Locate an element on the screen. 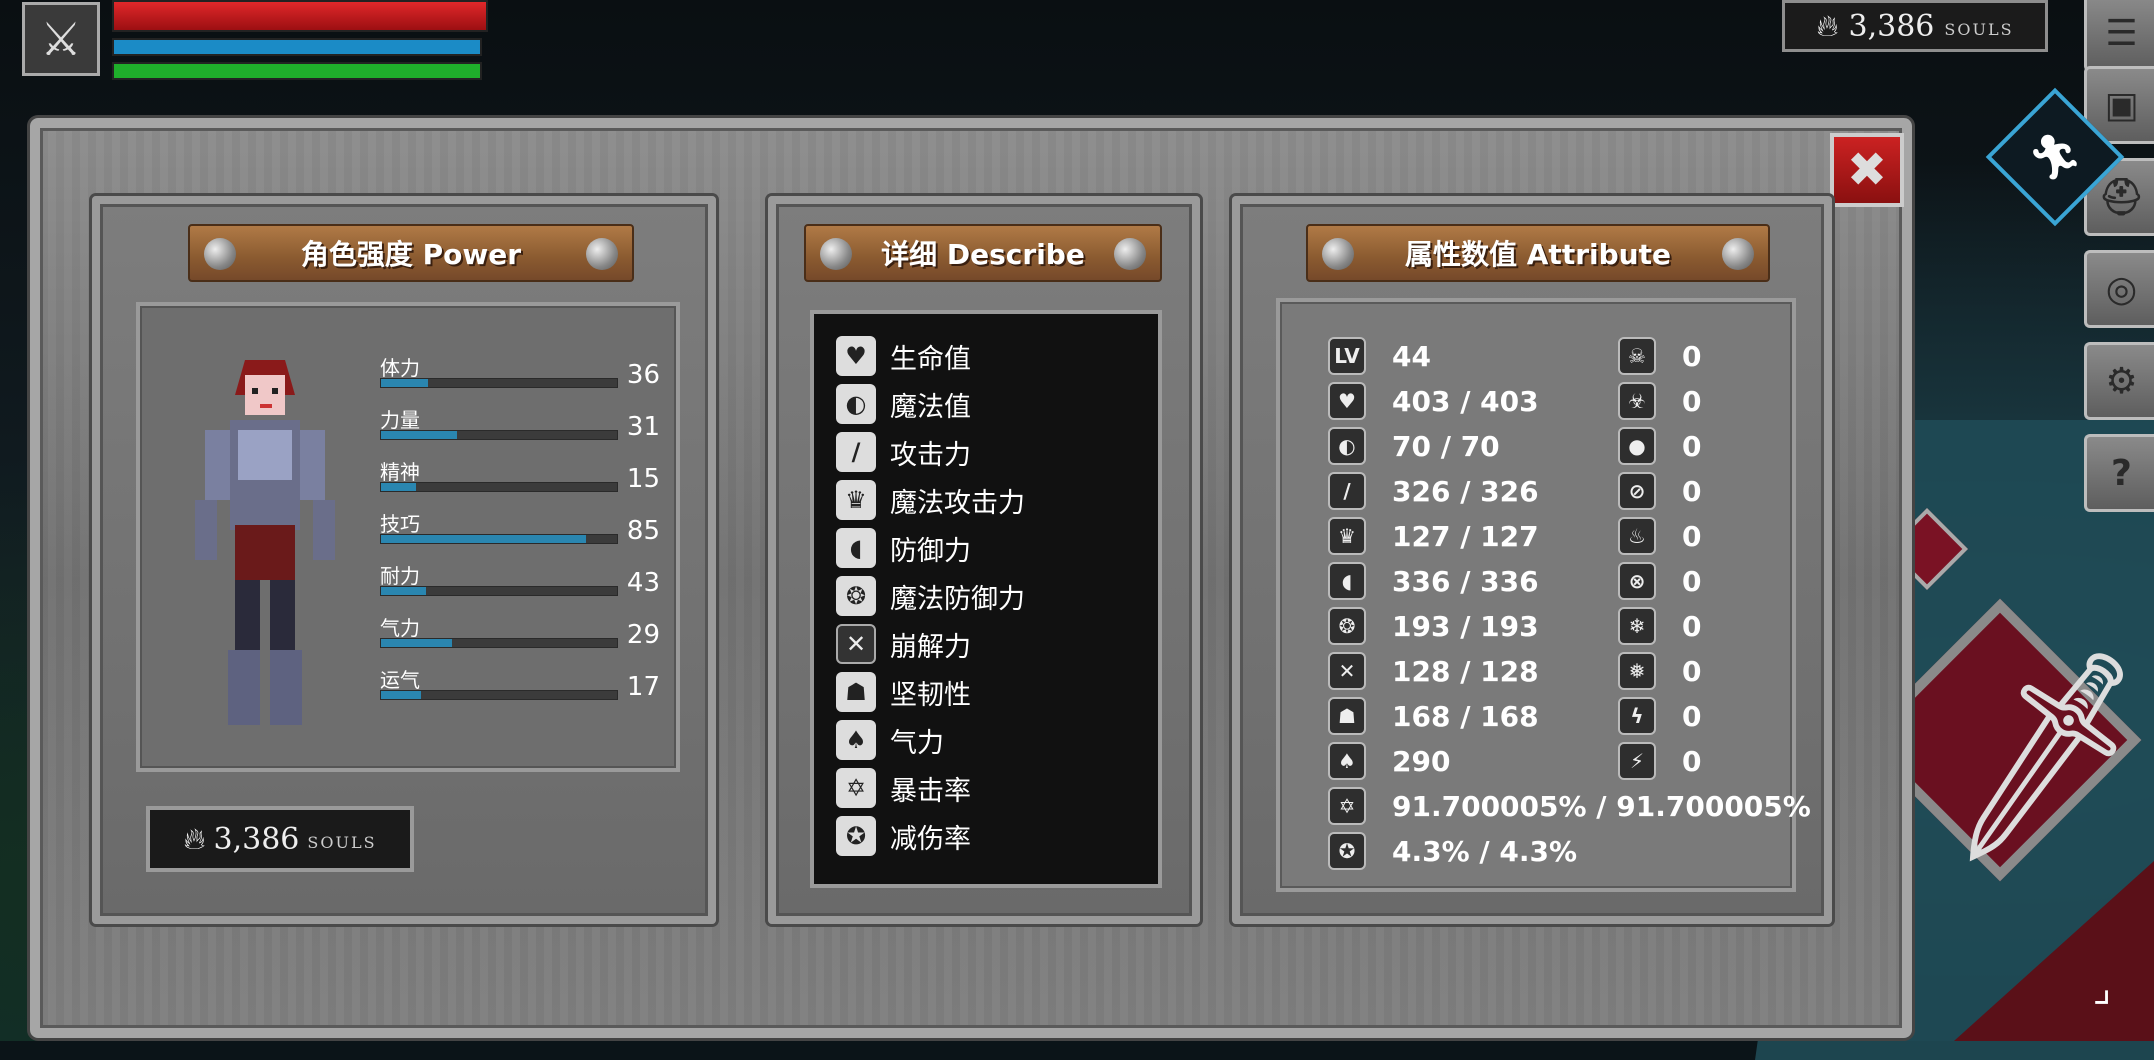 The height and width of the screenshot is (1060, 2154). describe-item-attack: / 攻击力 is located at coordinates (903, 452).